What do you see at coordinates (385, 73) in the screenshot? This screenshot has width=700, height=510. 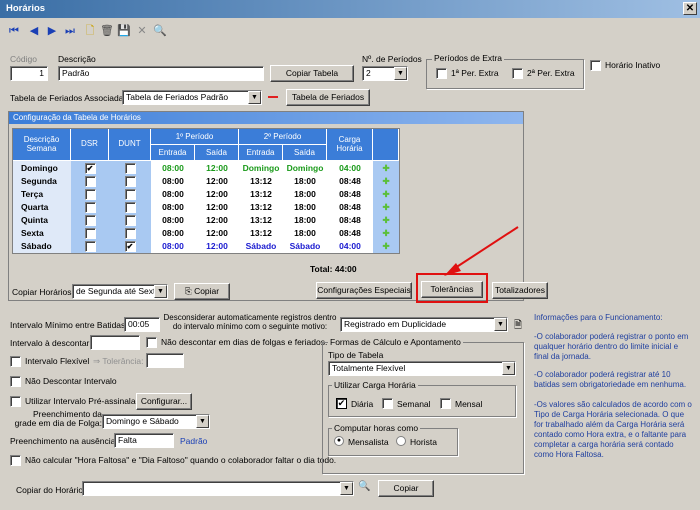 I see `num-periodos-select: 2 ▼` at bounding box center [385, 73].